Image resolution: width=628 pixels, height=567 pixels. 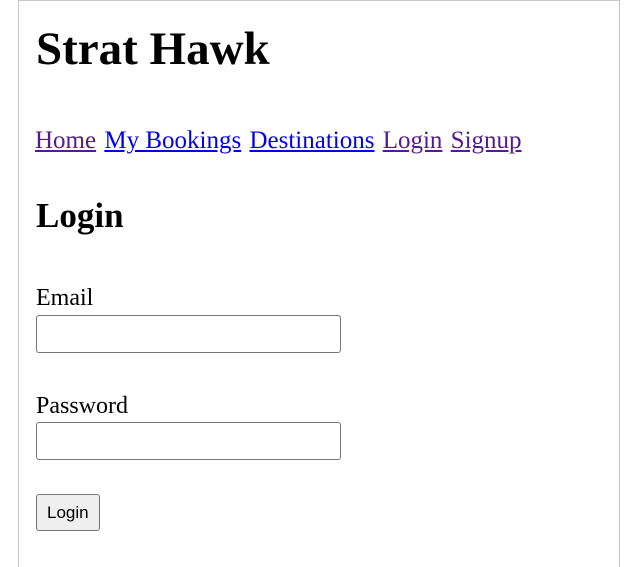 What do you see at coordinates (153, 49) in the screenshot?
I see `site-title: Strat Hawk` at bounding box center [153, 49].